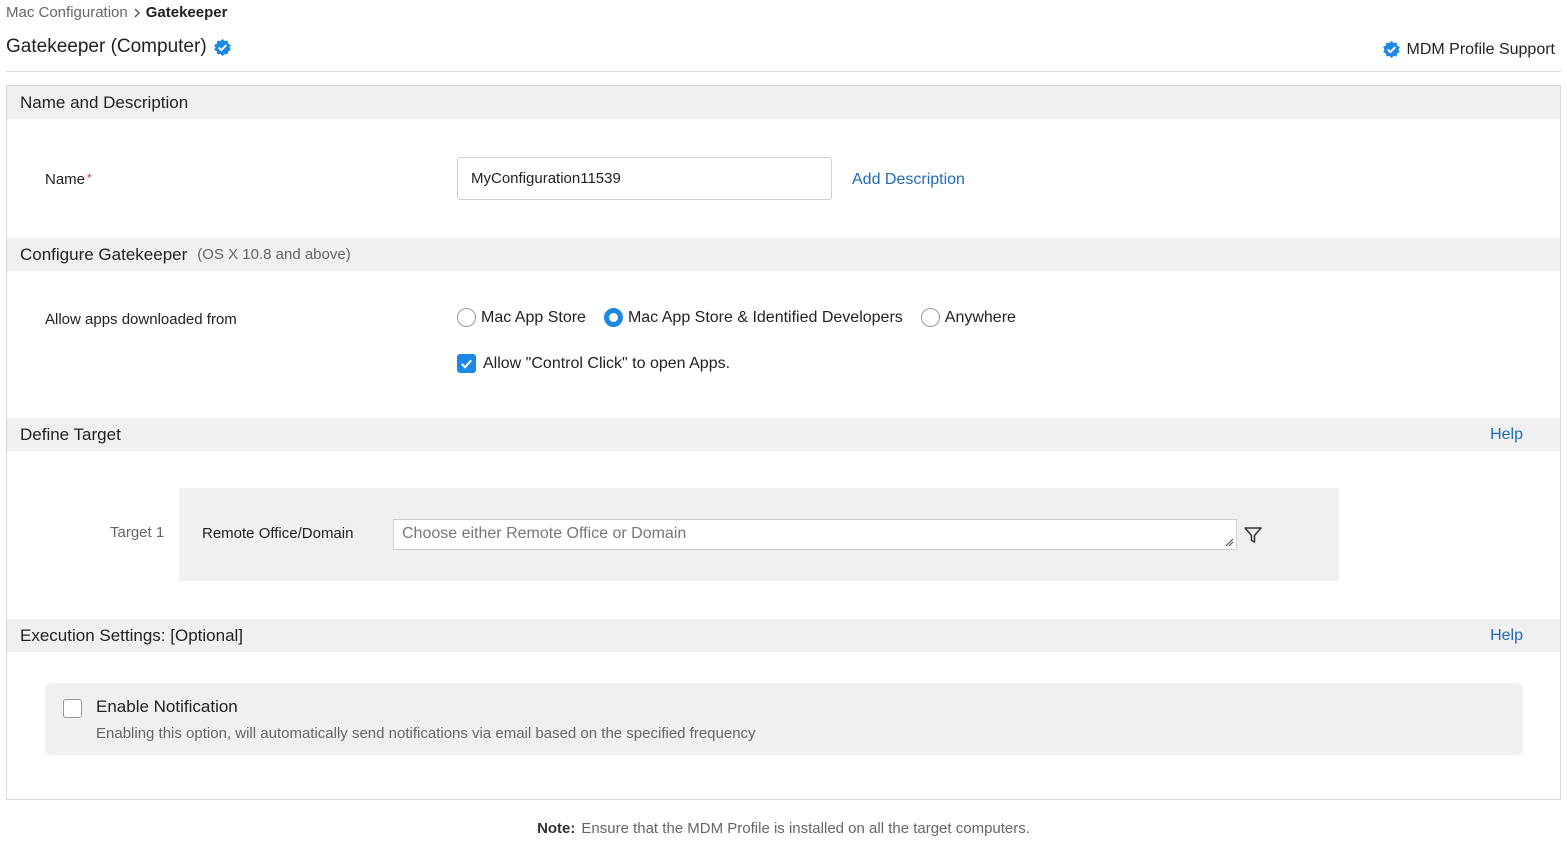 The width and height of the screenshot is (1567, 862). I want to click on section-heading: Configure Gatekeeper, so click(104, 254).